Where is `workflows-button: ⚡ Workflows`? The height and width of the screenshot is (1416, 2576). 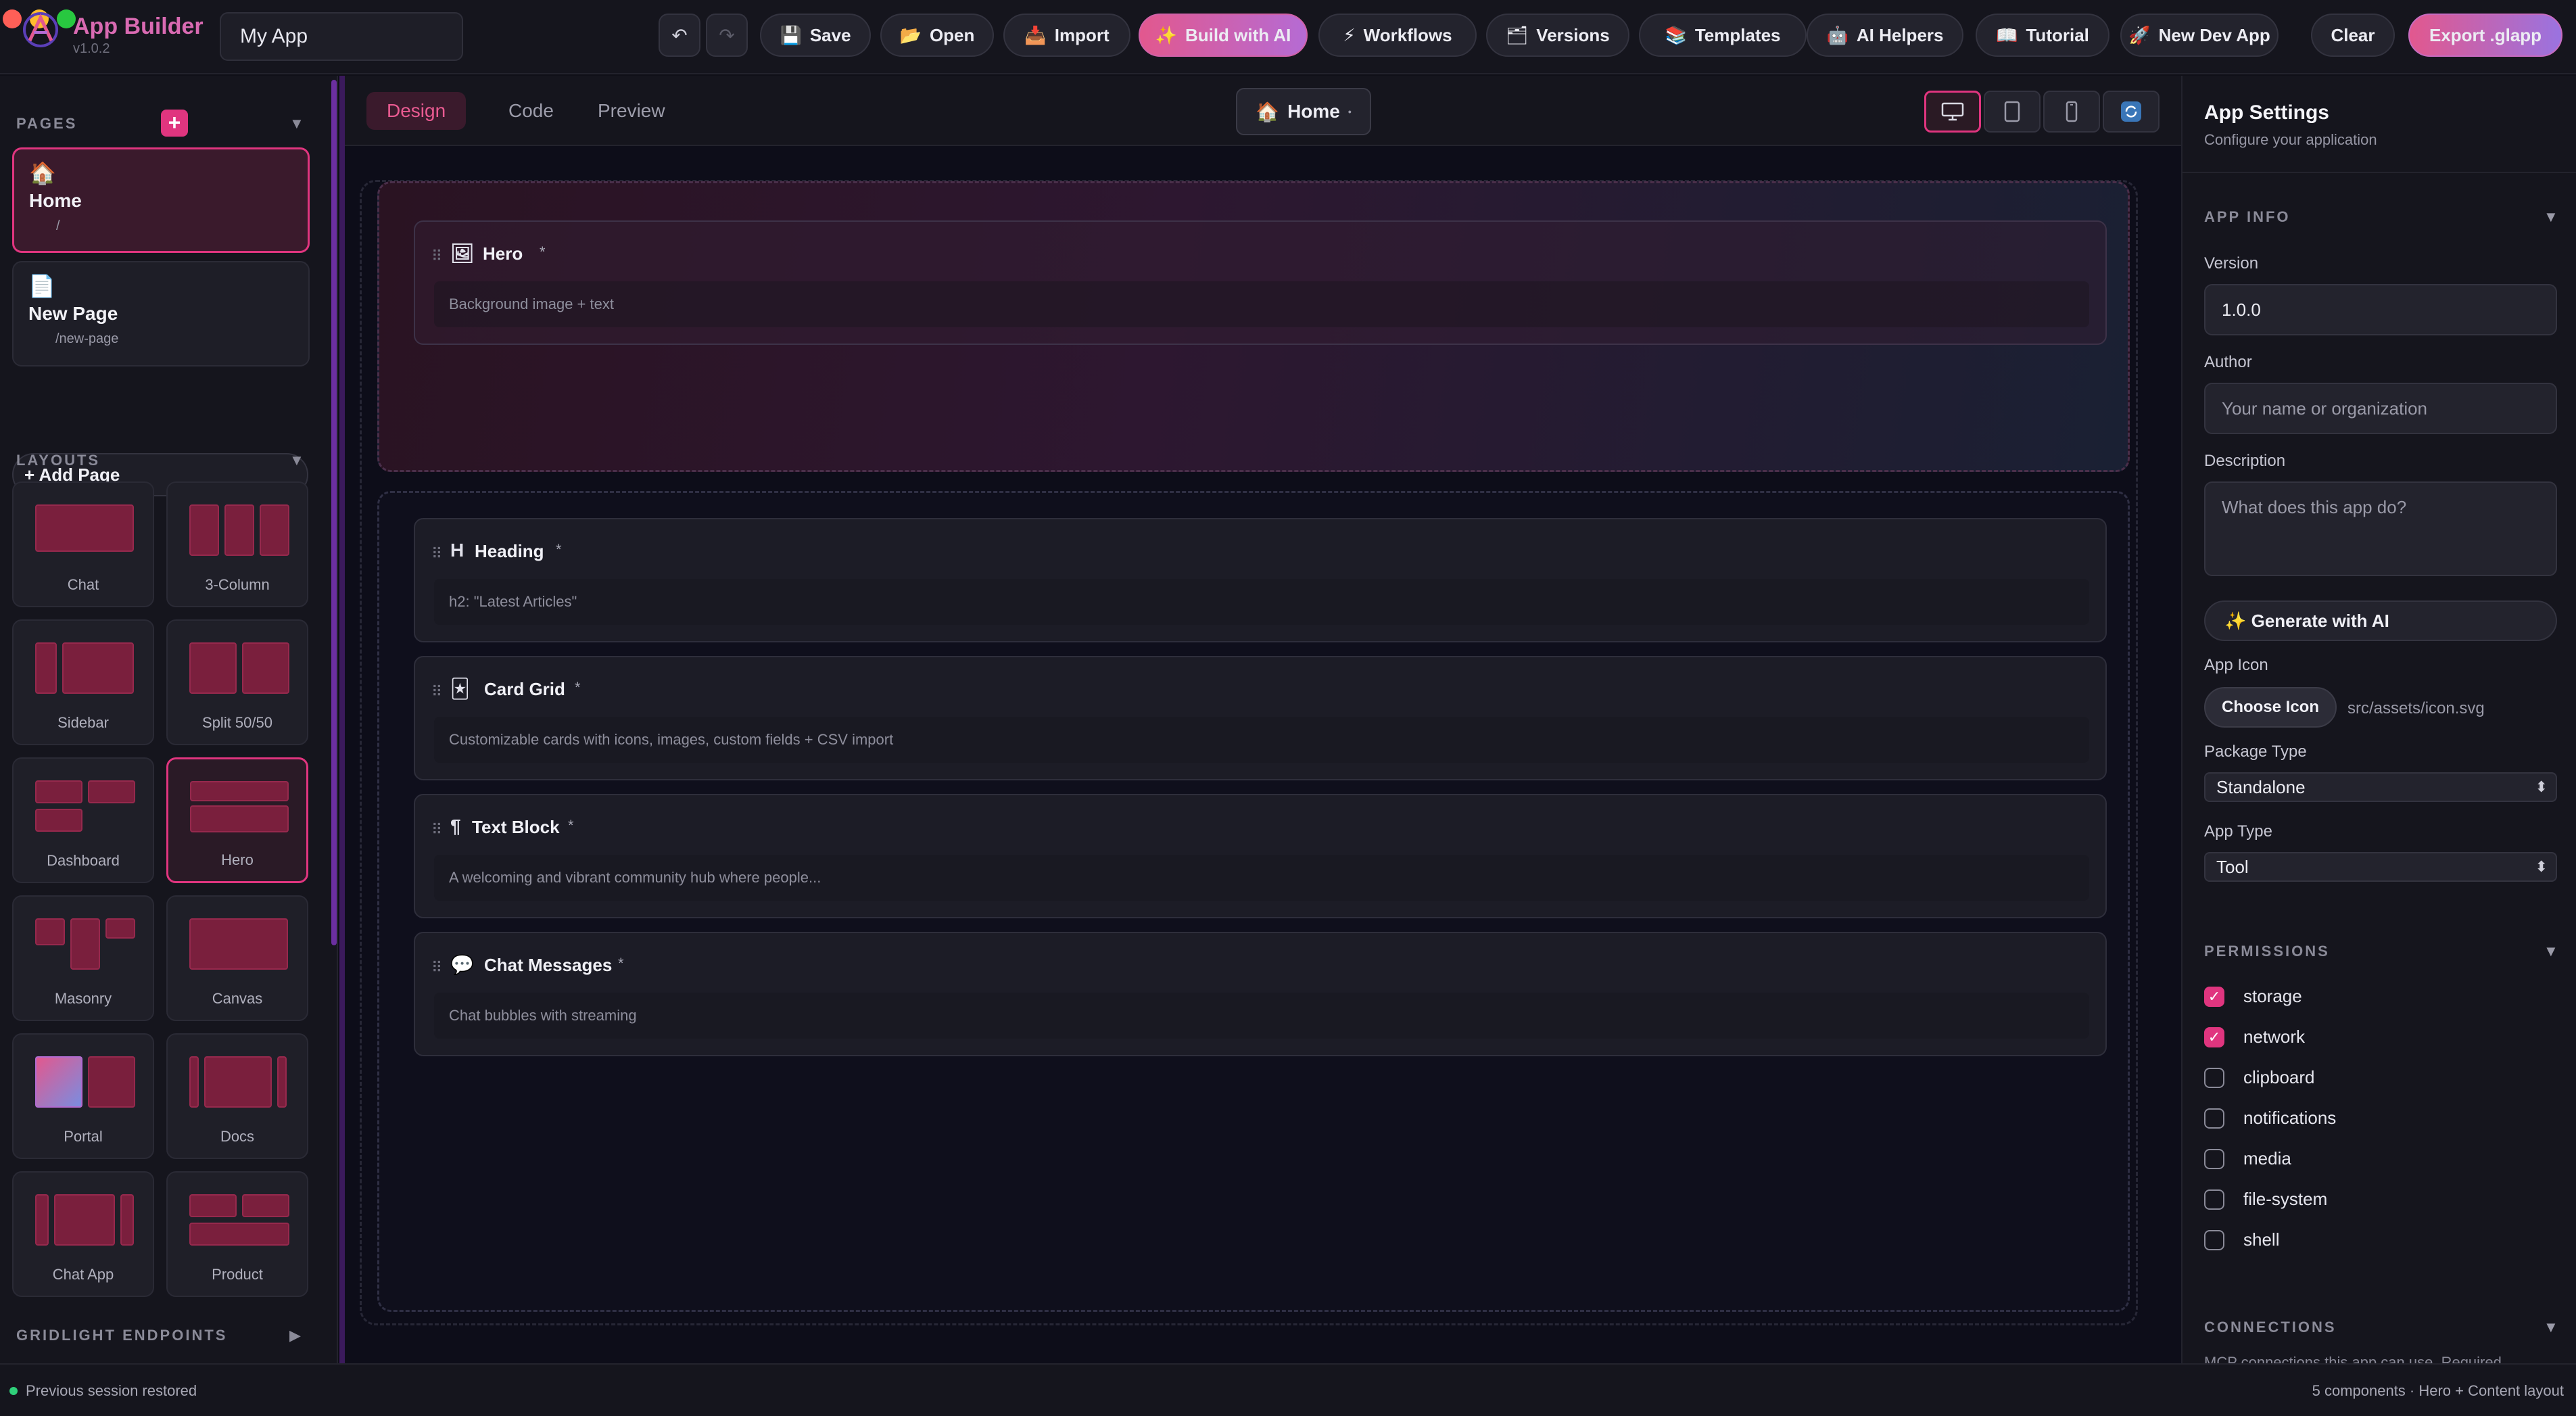
workflows-button: ⚡ Workflows is located at coordinates (1397, 35).